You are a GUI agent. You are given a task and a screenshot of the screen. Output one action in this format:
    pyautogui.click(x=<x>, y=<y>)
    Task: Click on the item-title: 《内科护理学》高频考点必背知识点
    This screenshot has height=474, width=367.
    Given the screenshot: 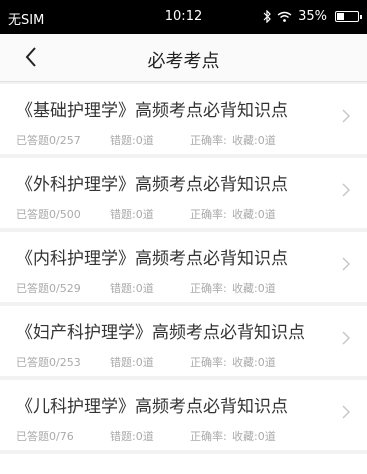 What is the action you would take?
    pyautogui.click(x=152, y=259)
    